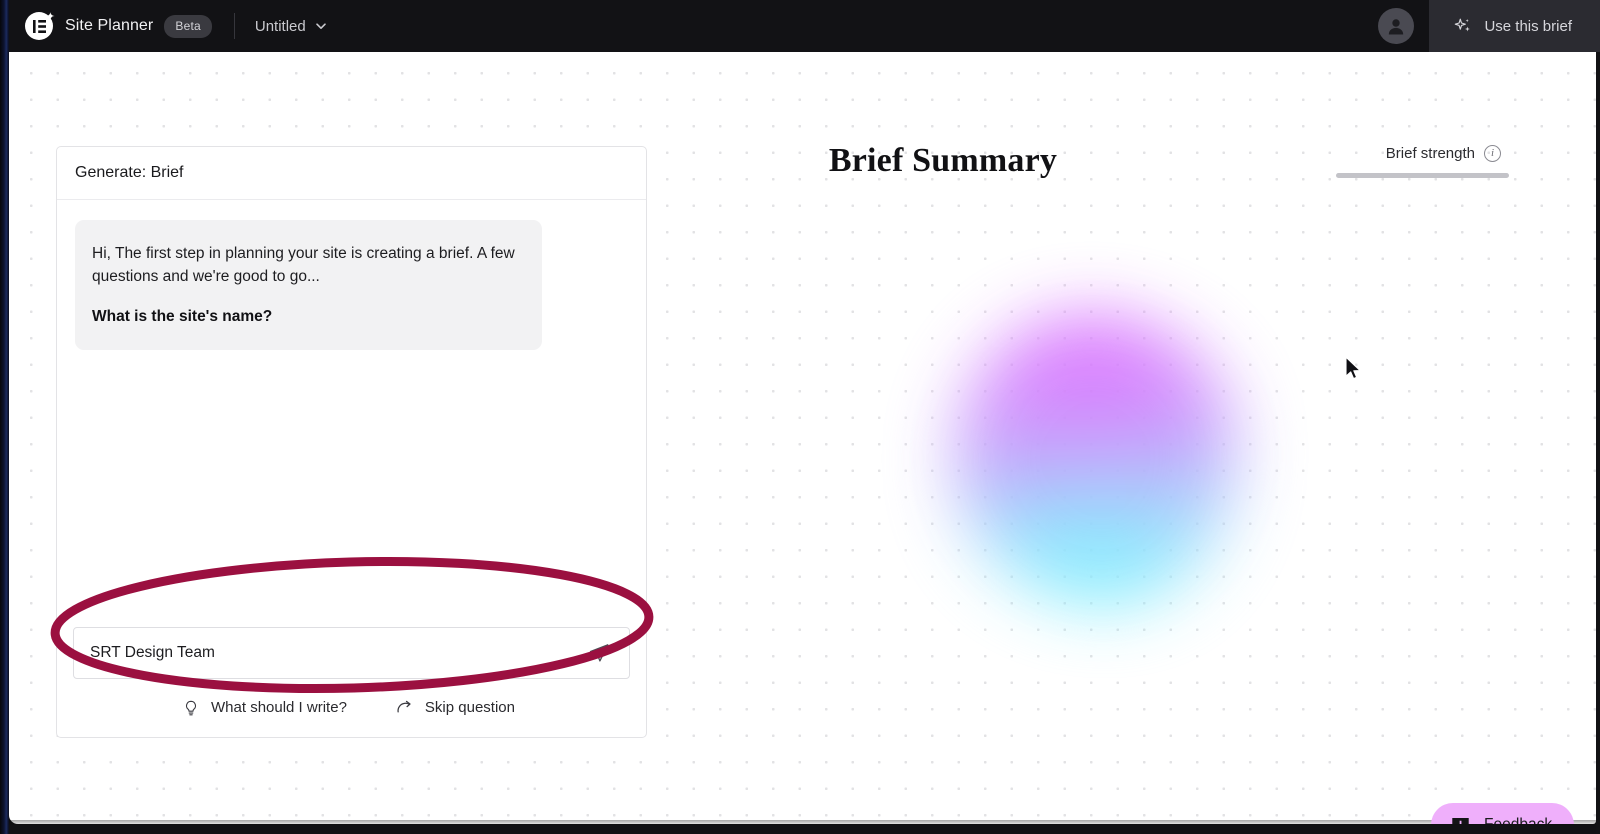 This screenshot has height=834, width=1600. What do you see at coordinates (1463, 25) in the screenshot?
I see `ai-sparkles-icon` at bounding box center [1463, 25].